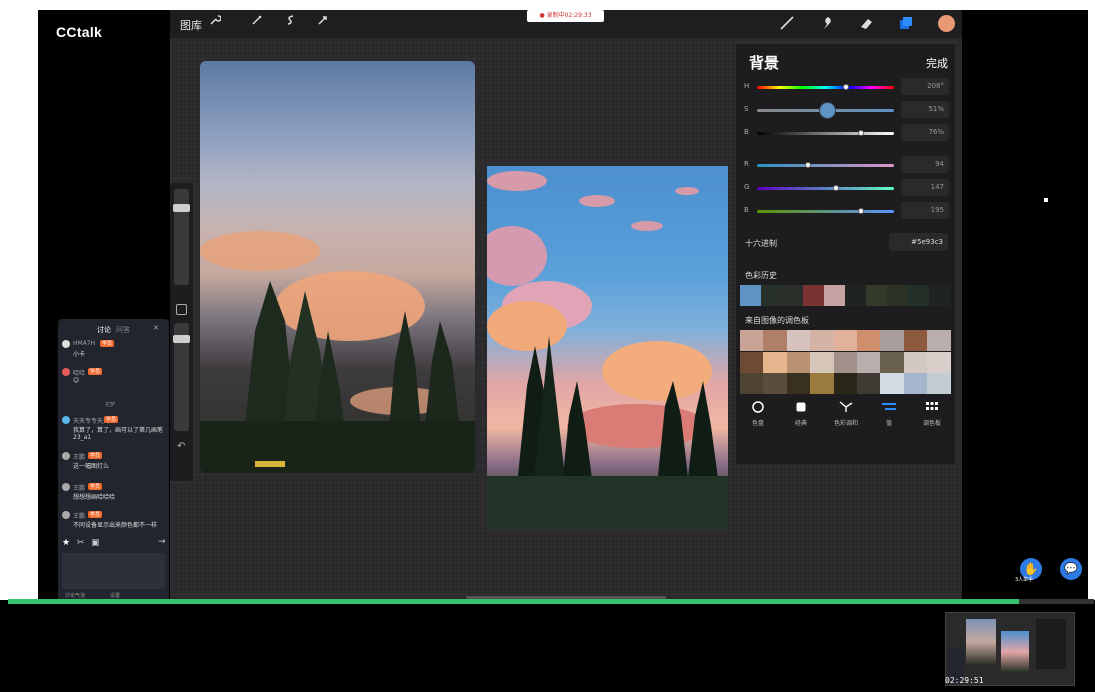 The width and height of the screenshot is (1095, 692). What do you see at coordinates (905, 22) in the screenshot?
I see `layers-icon` at bounding box center [905, 22].